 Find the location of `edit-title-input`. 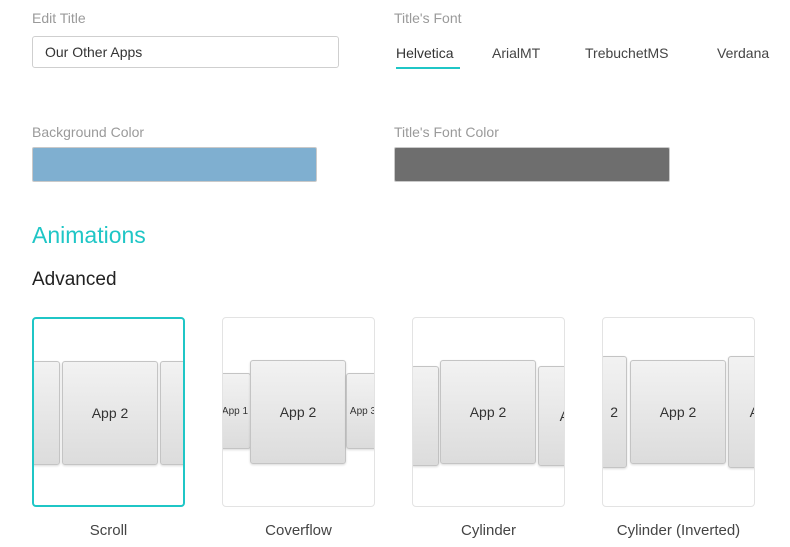

edit-title-input is located at coordinates (185, 52).